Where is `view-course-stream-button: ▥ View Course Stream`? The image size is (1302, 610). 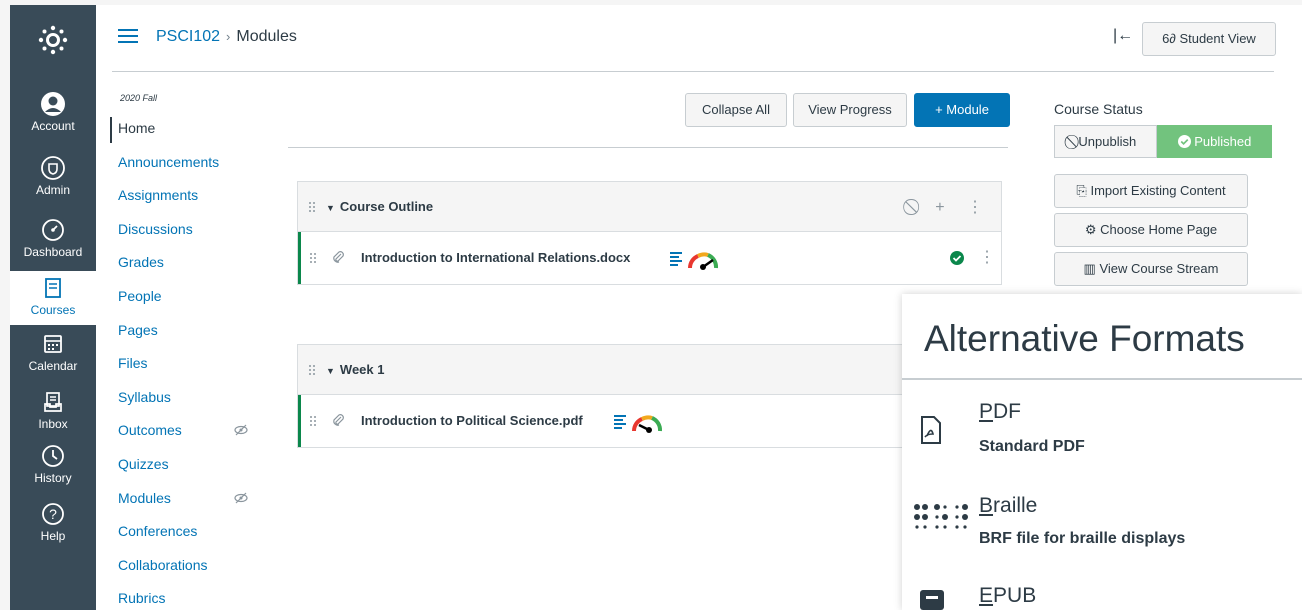 view-course-stream-button: ▥ View Course Stream is located at coordinates (1151, 269).